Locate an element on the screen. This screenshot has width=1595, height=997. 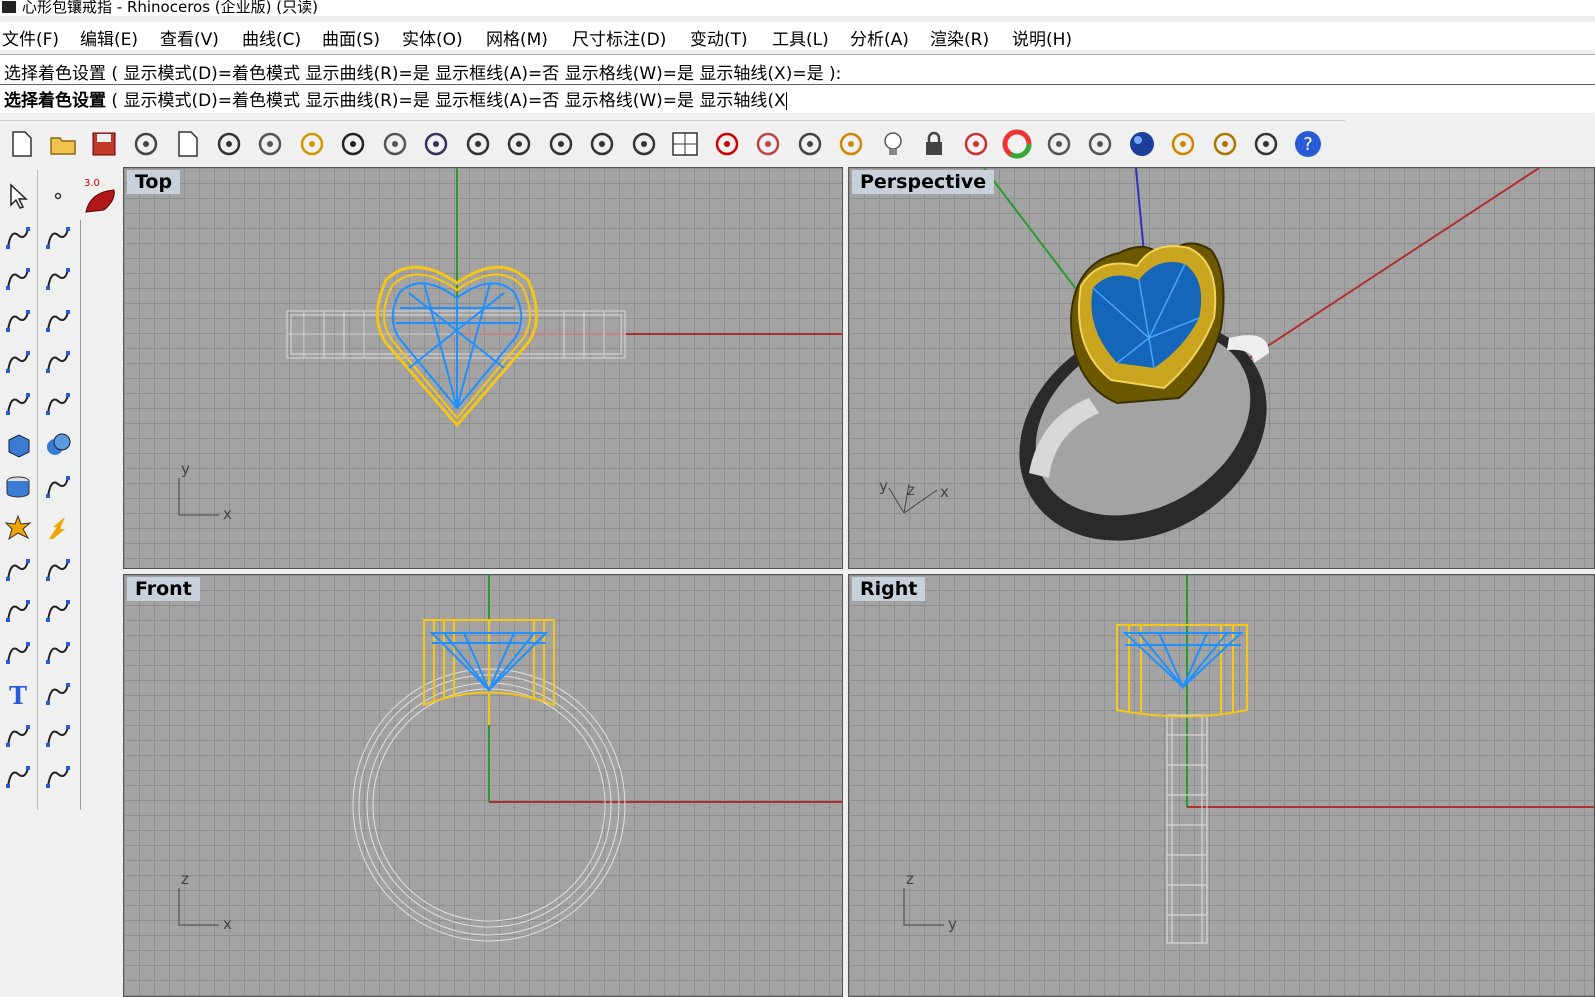
array-icon is located at coordinates (18, 736).